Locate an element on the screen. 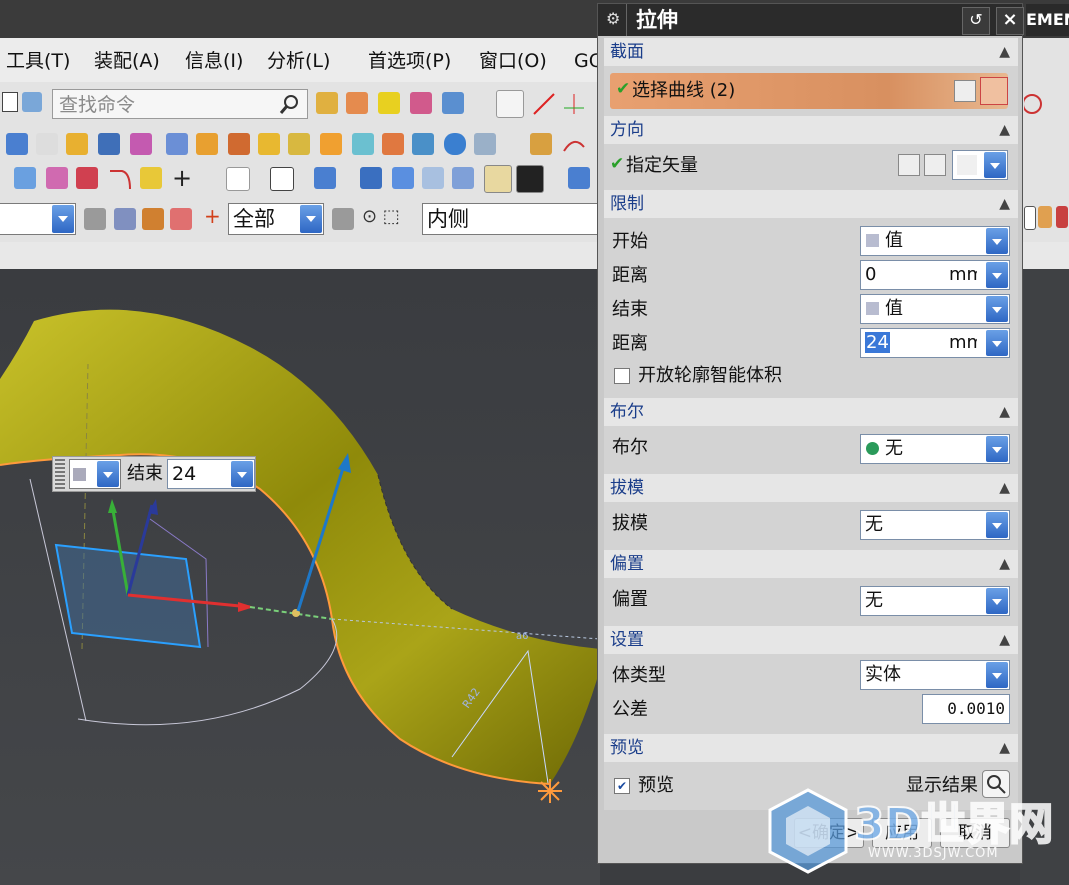 The width and height of the screenshot is (1069, 885). point-icon is located at coordinates (574, 104).